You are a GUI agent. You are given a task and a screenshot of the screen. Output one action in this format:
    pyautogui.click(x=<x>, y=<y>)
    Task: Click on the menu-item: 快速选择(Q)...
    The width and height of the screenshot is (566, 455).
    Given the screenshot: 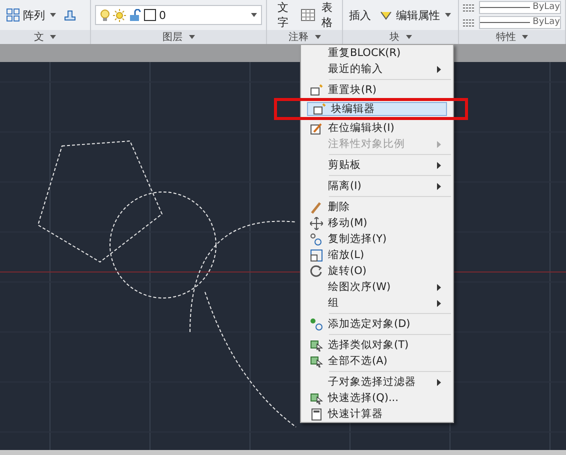 What is the action you would take?
    pyautogui.click(x=377, y=398)
    